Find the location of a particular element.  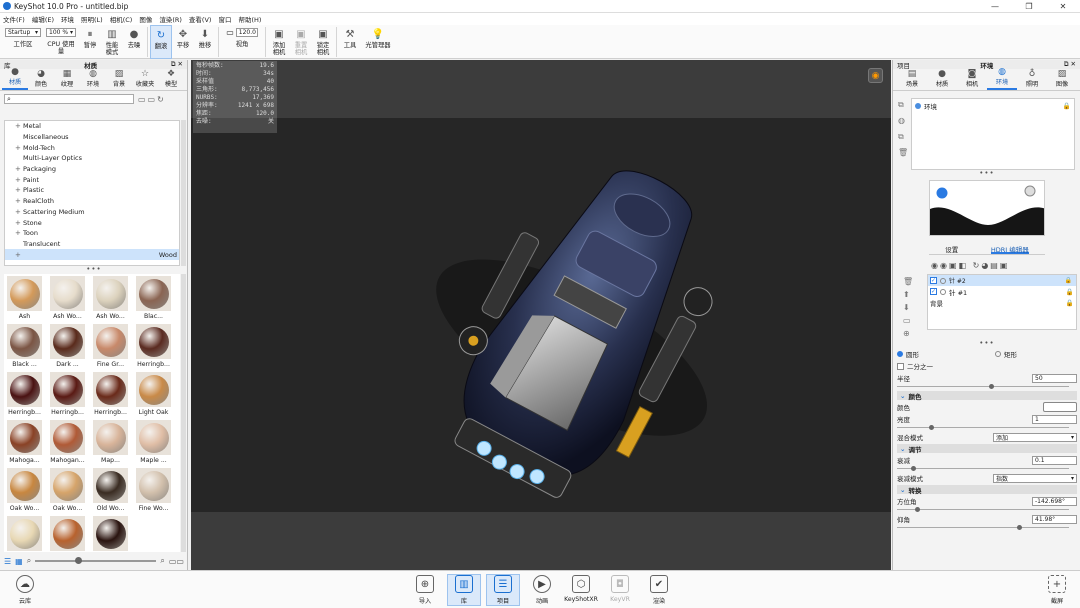

menu-view: 查看(V) is located at coordinates (200, 19).